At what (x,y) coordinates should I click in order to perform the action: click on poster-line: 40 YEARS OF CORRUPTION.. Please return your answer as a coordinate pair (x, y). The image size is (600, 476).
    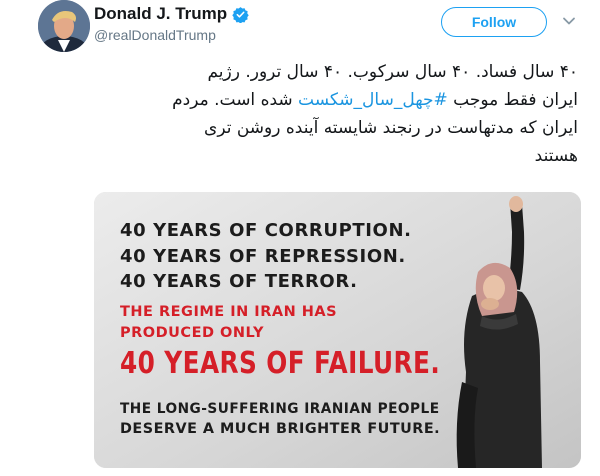
    Looking at the image, I should click on (266, 230).